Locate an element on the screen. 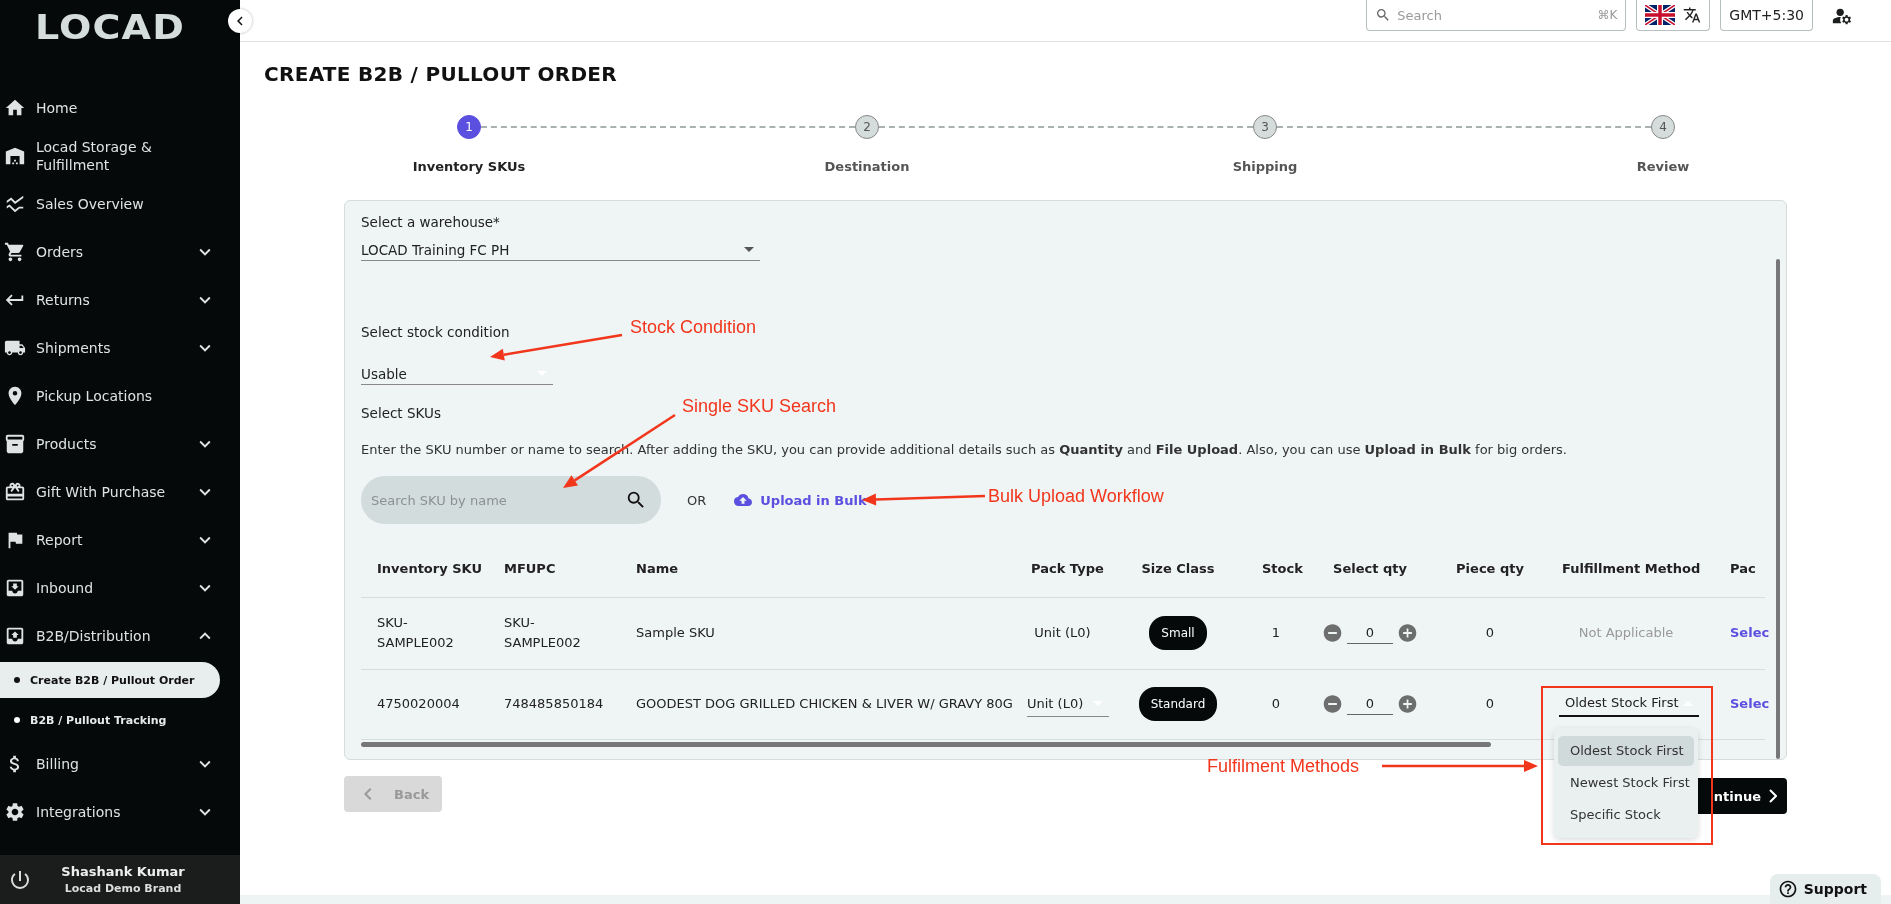  step-label: Inventory SKUs is located at coordinates (469, 166).